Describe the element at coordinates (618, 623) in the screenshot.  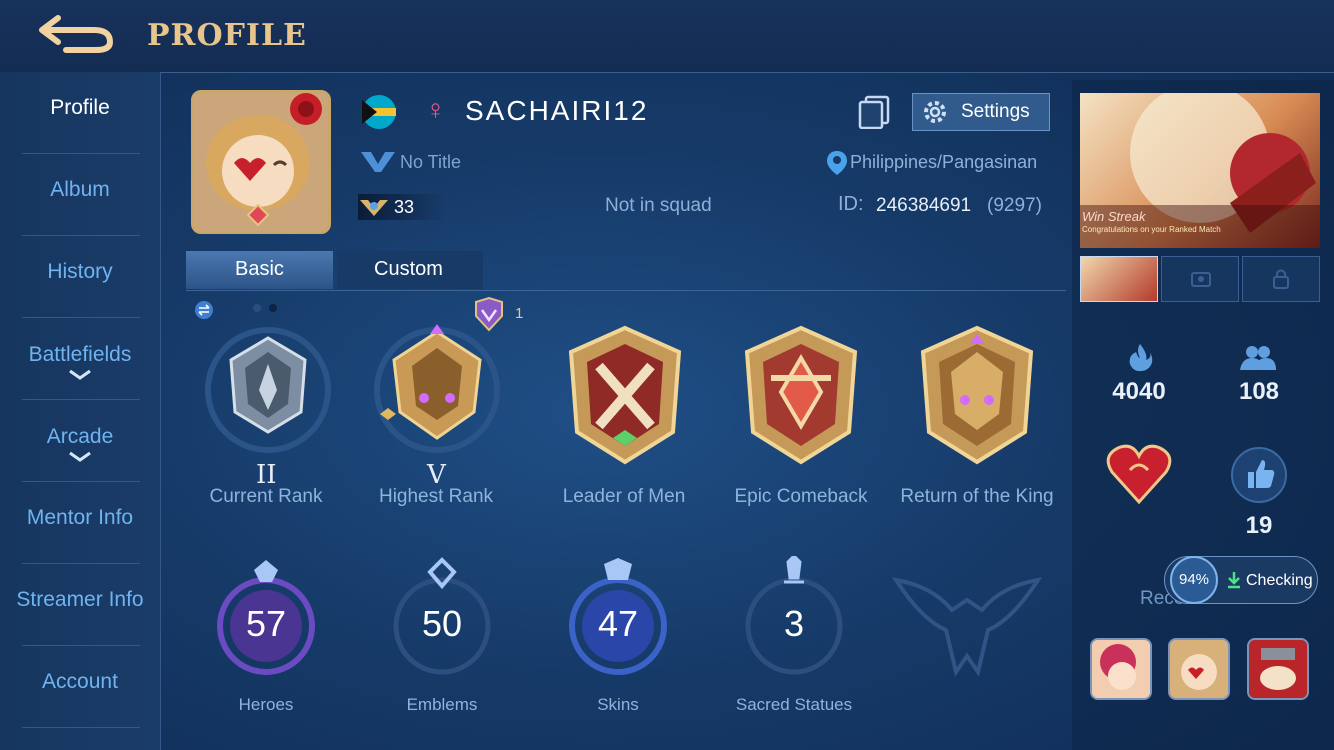
I see `skins-count: 47` at that location.